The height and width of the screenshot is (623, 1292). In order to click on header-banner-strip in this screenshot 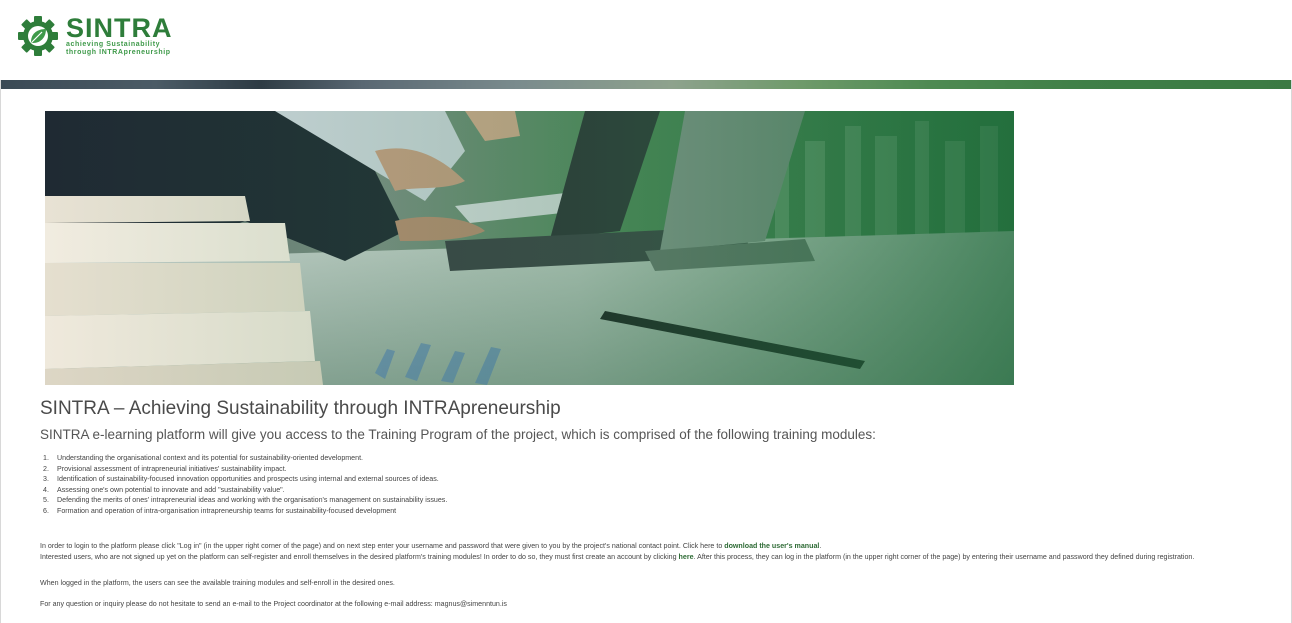, I will do `click(646, 84)`.